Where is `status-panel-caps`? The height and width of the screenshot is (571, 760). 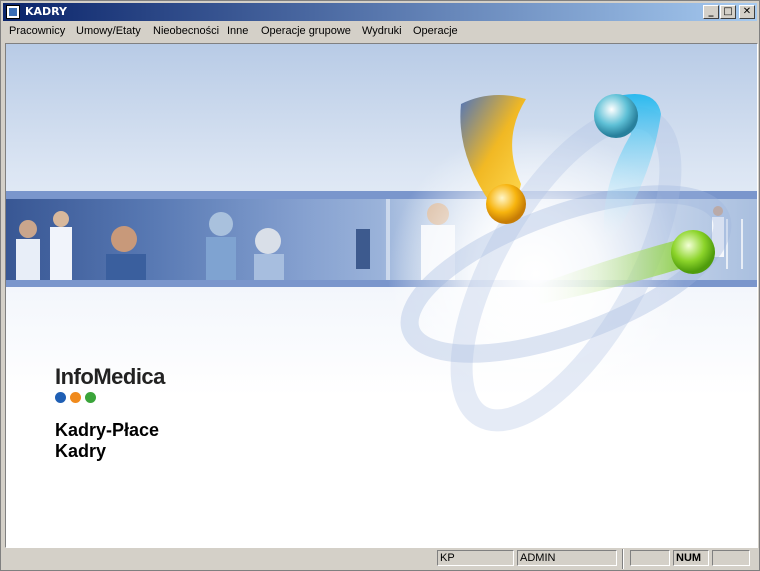
status-panel-caps is located at coordinates (650, 558).